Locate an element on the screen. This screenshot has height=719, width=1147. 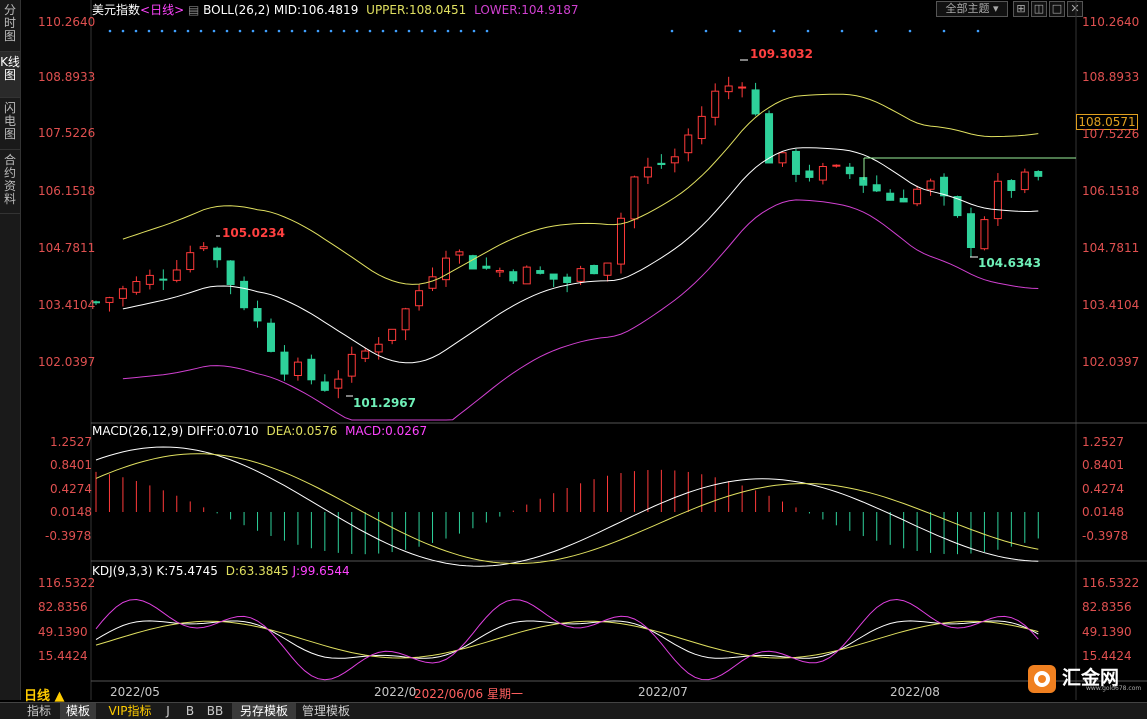
x-axis-label-jun: 2022/0 is located at coordinates (395, 692).